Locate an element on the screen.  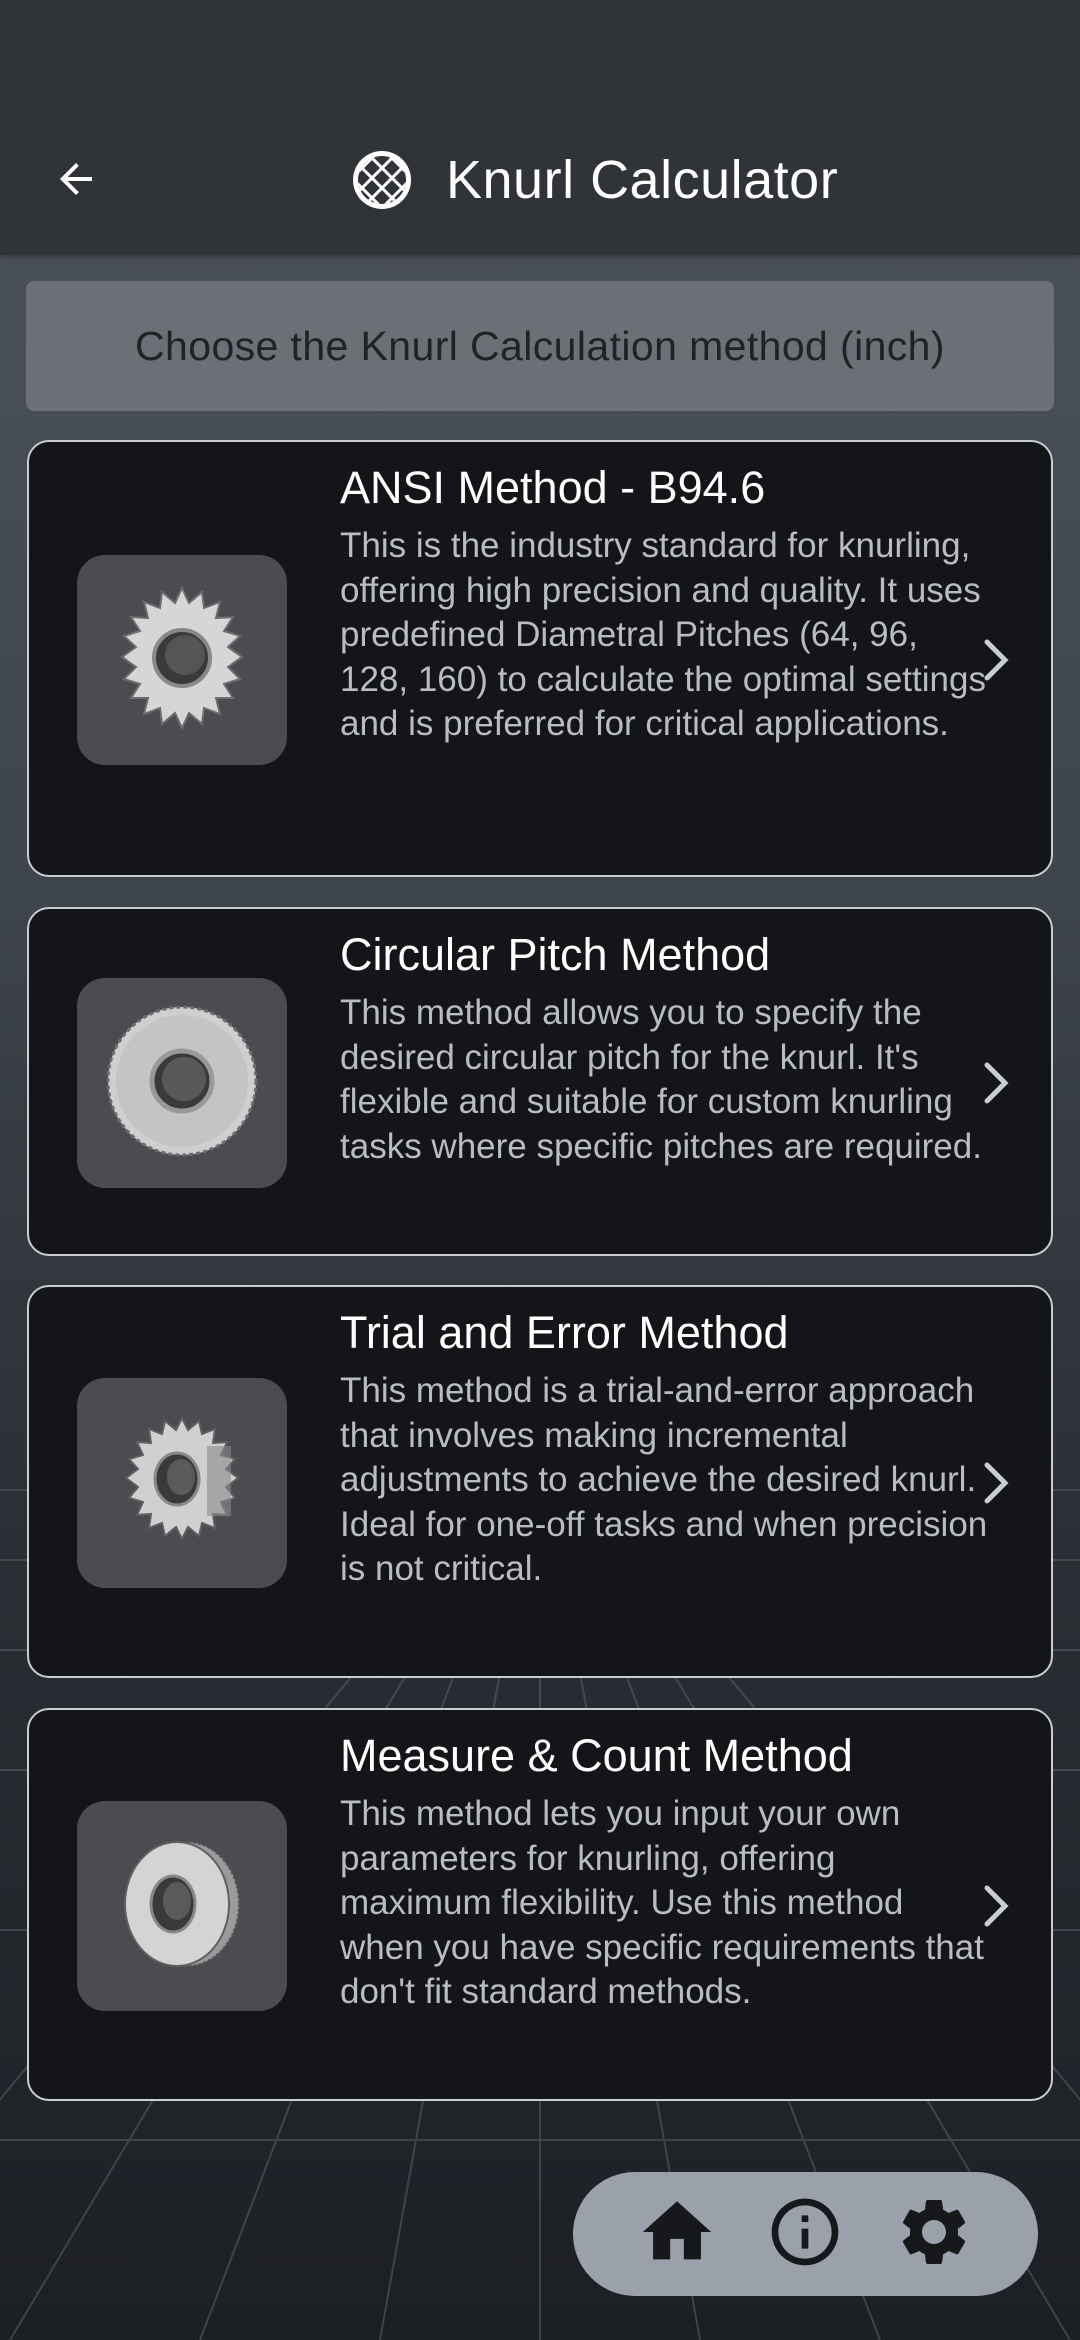
info-button is located at coordinates (805, 2234).